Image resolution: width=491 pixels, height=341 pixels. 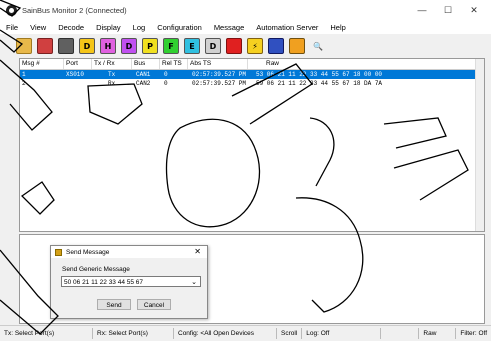 I want to click on letter-h-button: H, so click(x=108, y=46).